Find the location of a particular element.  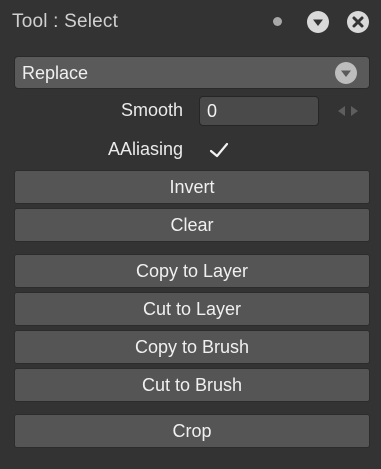

checkmark-icon is located at coordinates (219, 150).